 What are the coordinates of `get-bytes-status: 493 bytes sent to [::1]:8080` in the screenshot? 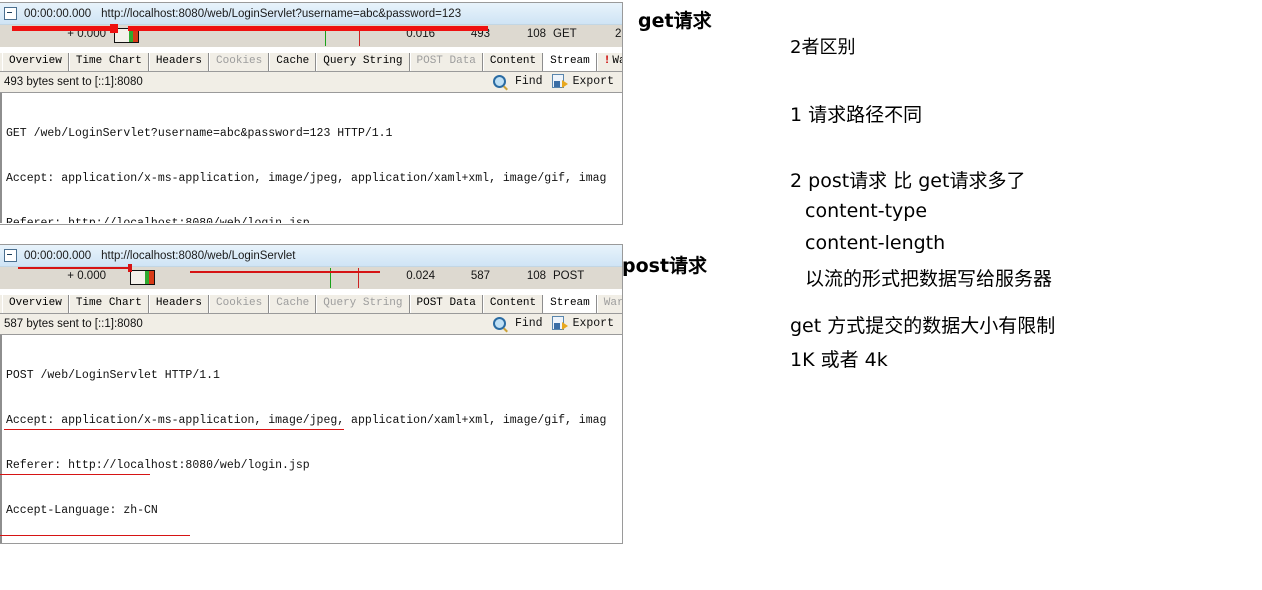 It's located at (73, 82).